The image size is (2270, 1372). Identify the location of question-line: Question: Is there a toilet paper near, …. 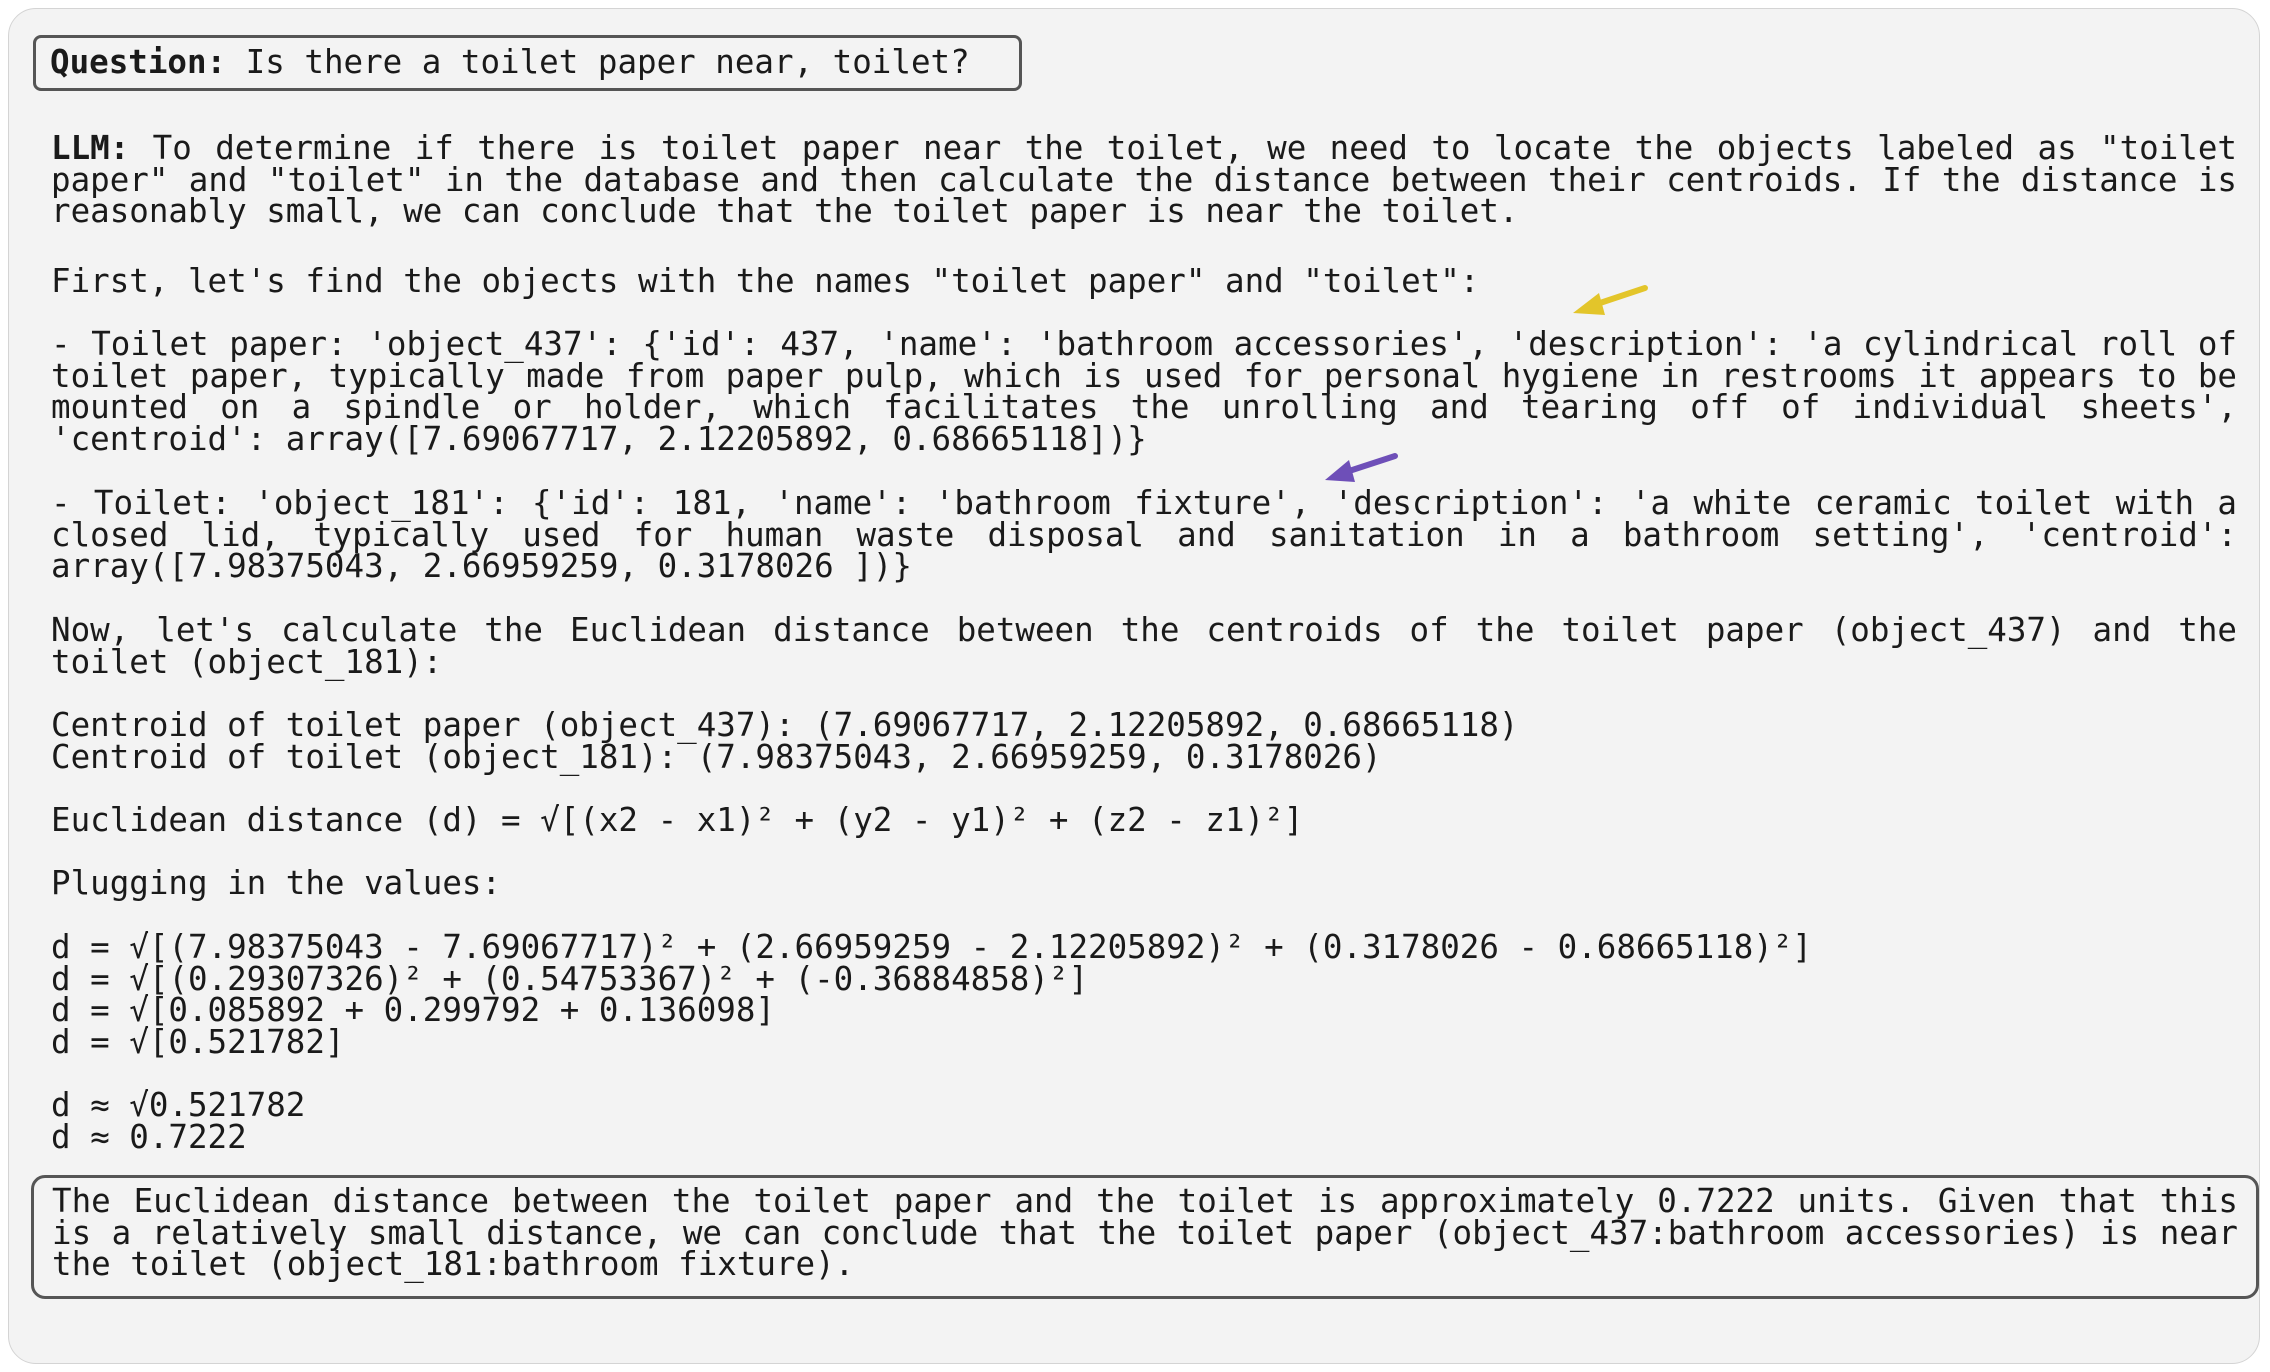
(510, 62).